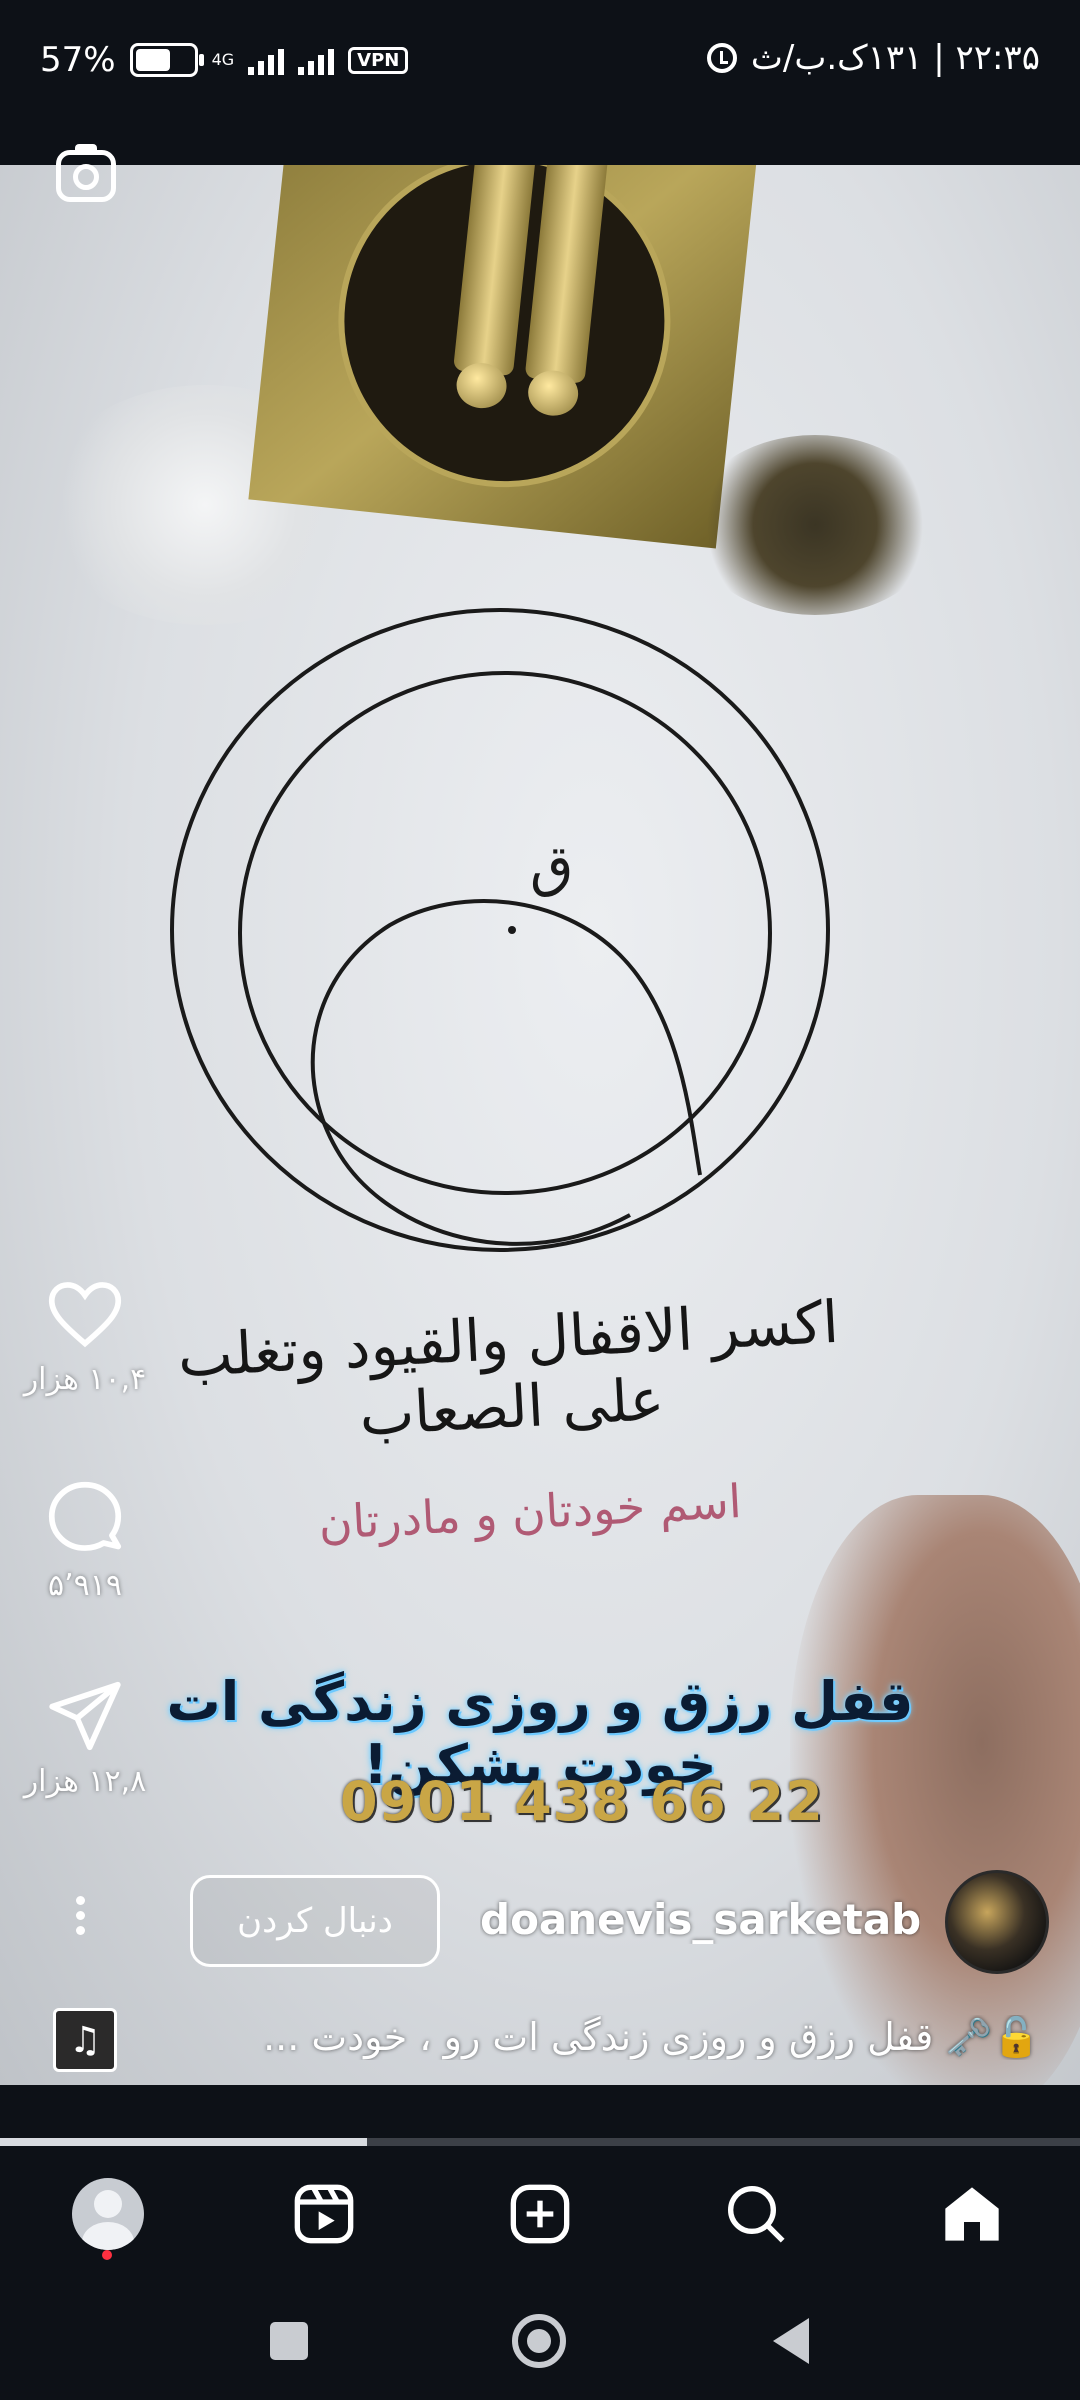  Describe the element at coordinates (85, 1781) in the screenshot. I see `share-count: ۱۲,۸ هزار` at that location.